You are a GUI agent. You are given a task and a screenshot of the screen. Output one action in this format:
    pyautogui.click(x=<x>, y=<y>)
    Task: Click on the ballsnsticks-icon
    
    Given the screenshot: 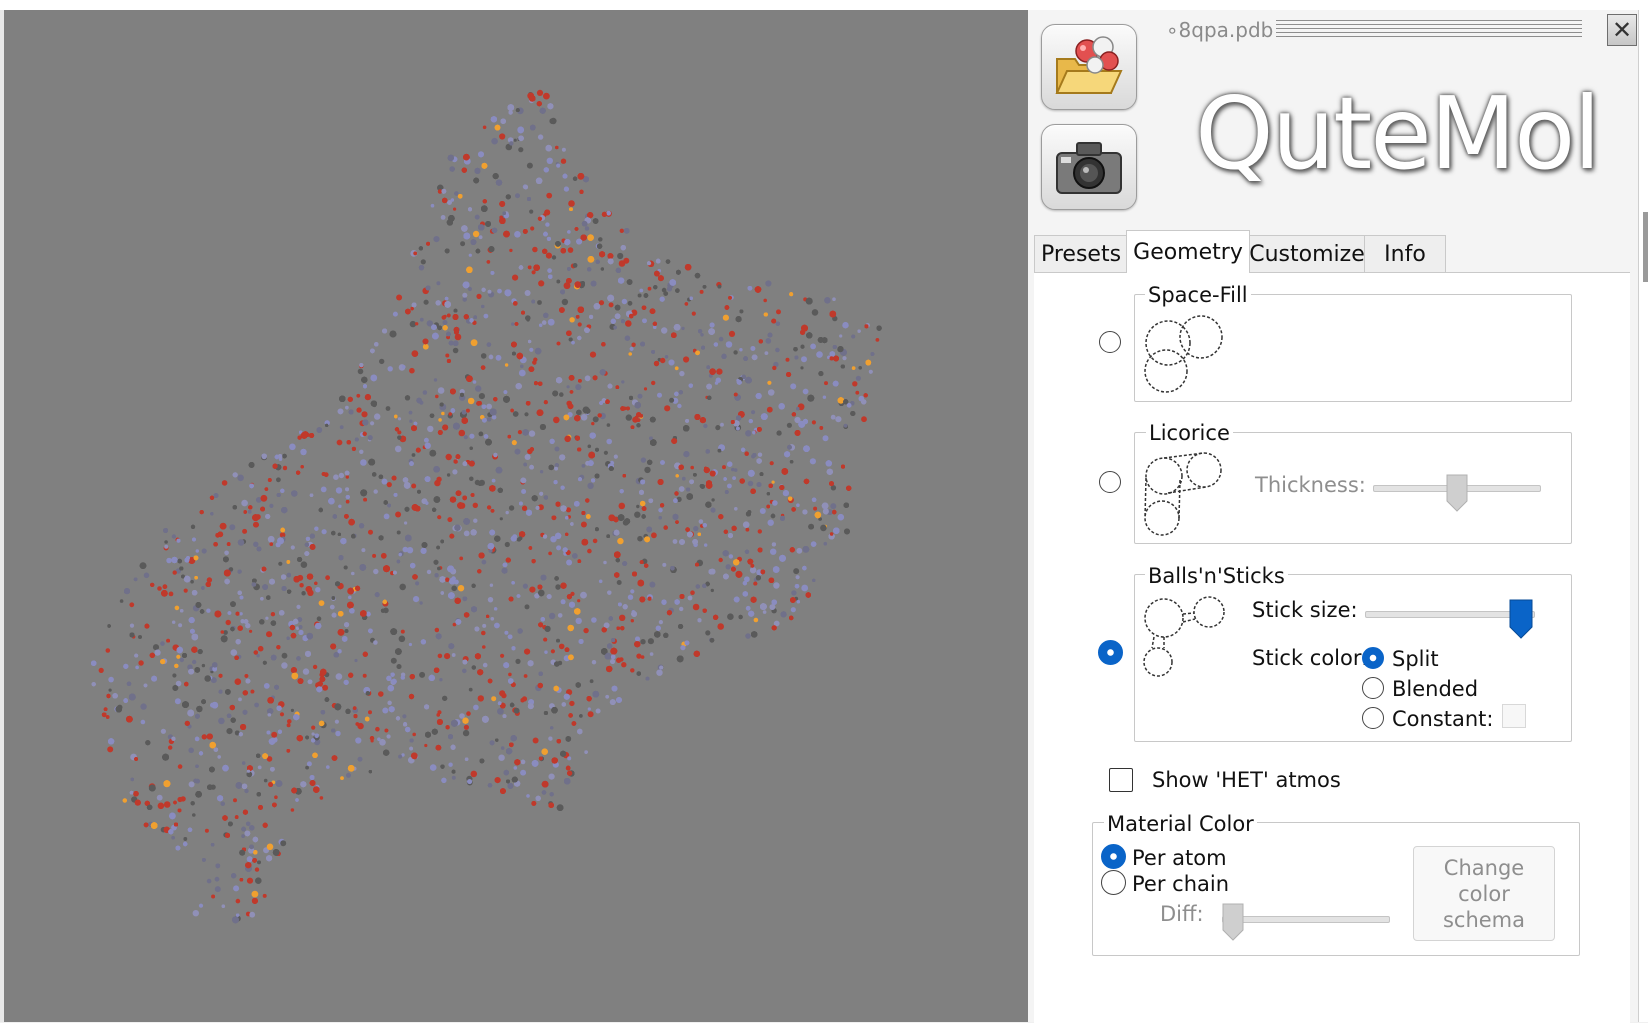 What is the action you would take?
    pyautogui.click(x=1185, y=637)
    